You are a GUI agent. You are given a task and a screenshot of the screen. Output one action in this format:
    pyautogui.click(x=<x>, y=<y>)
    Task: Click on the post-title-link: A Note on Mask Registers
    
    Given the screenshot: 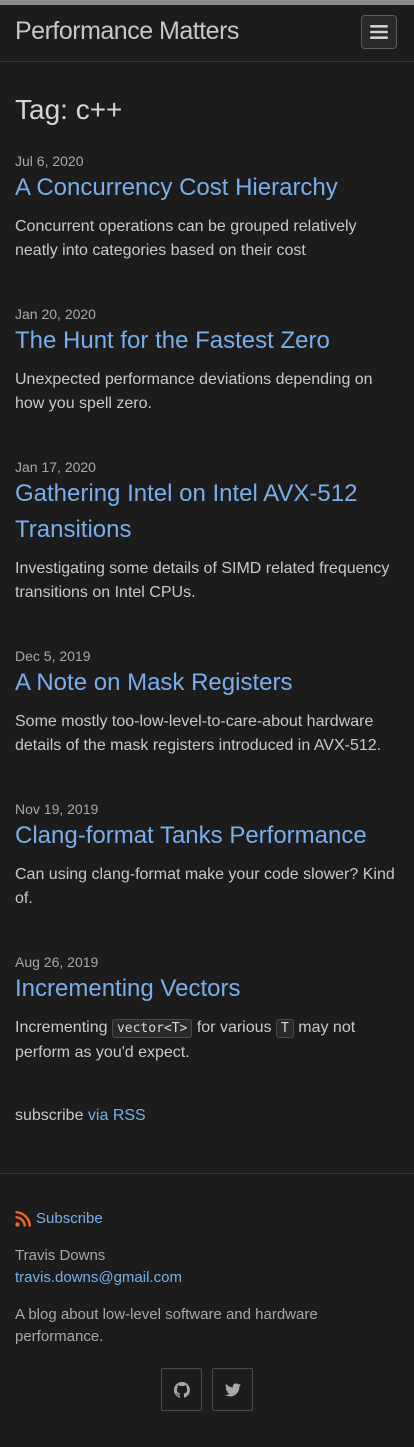 What is the action you would take?
    pyautogui.click(x=207, y=683)
    